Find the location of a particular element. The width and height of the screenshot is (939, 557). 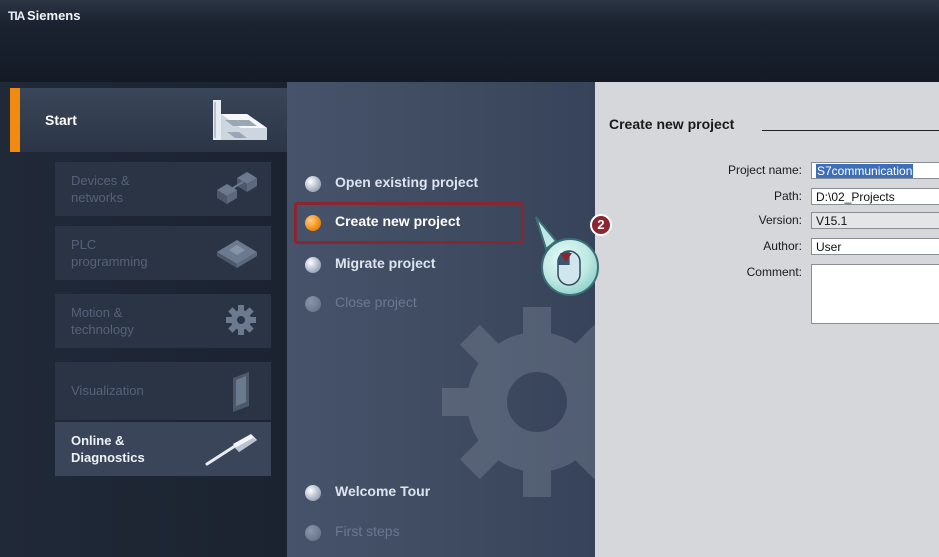

nav-plc-programming: PLC programming is located at coordinates (163, 253).